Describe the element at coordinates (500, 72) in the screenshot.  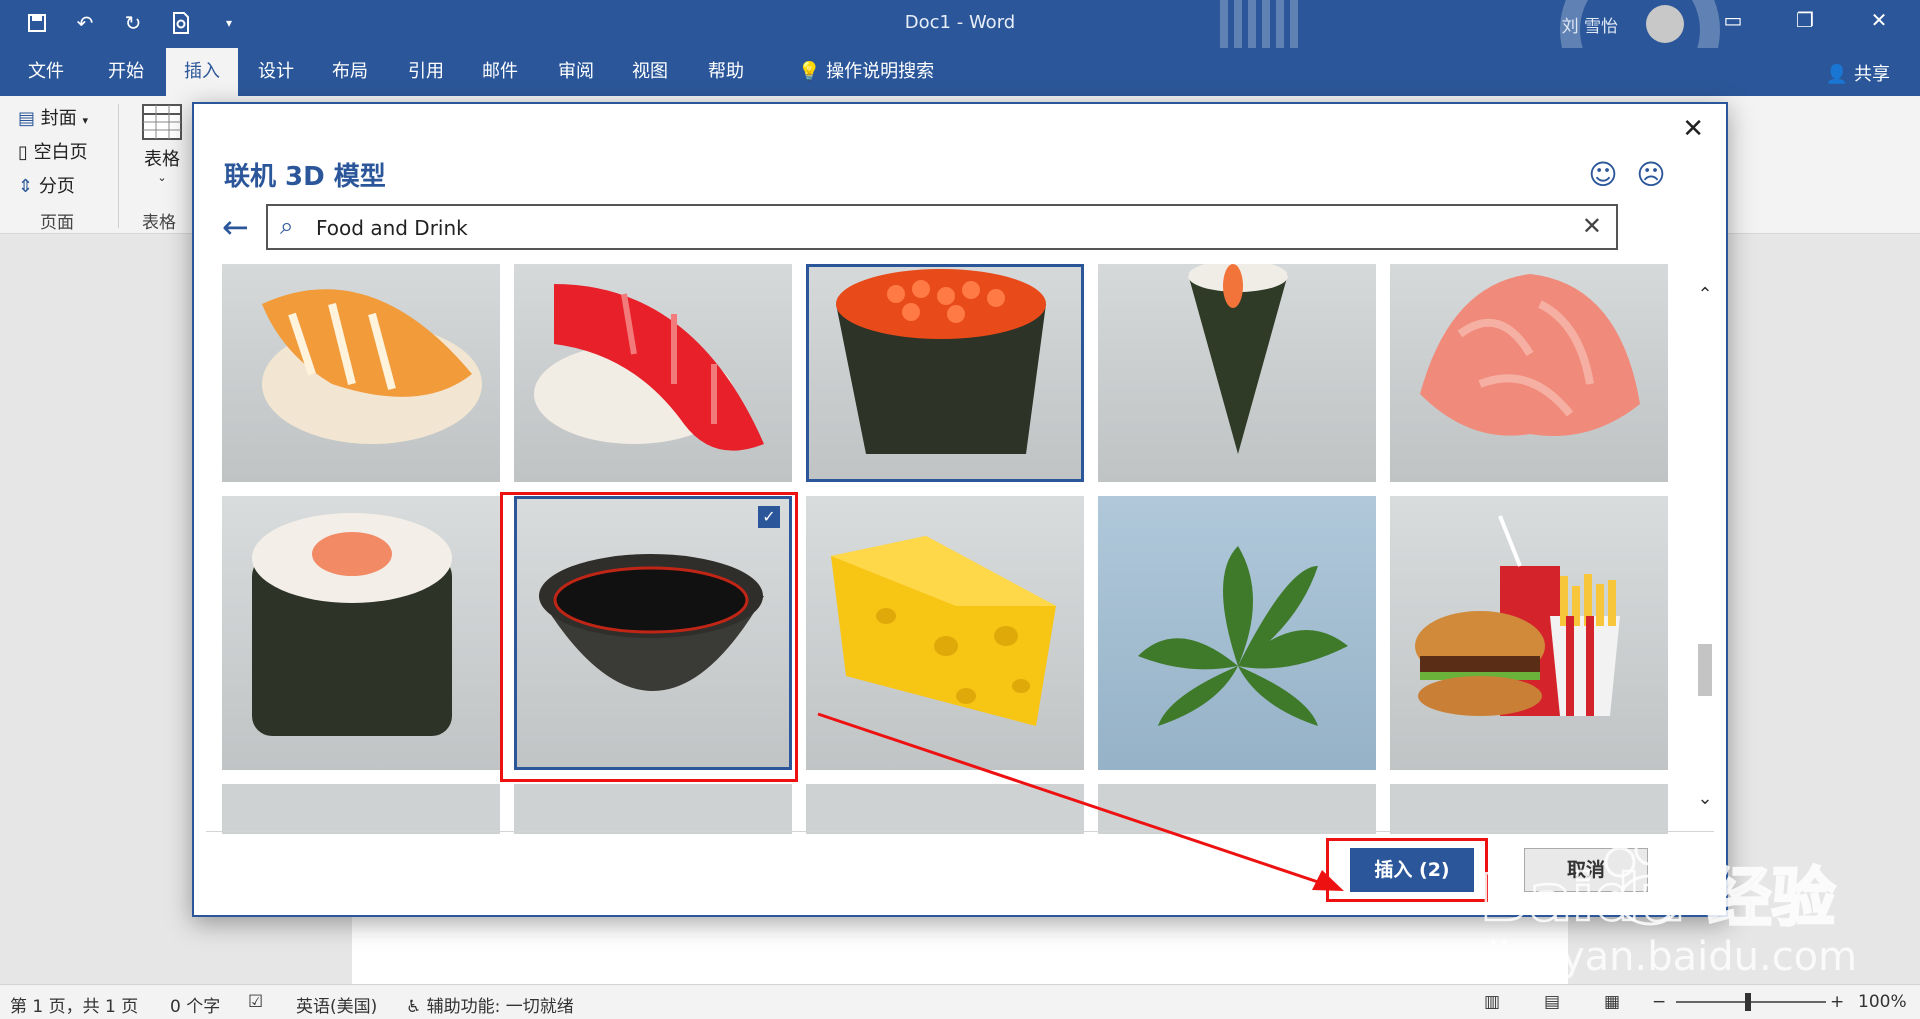
I see `tab-mailings: 邮件` at that location.